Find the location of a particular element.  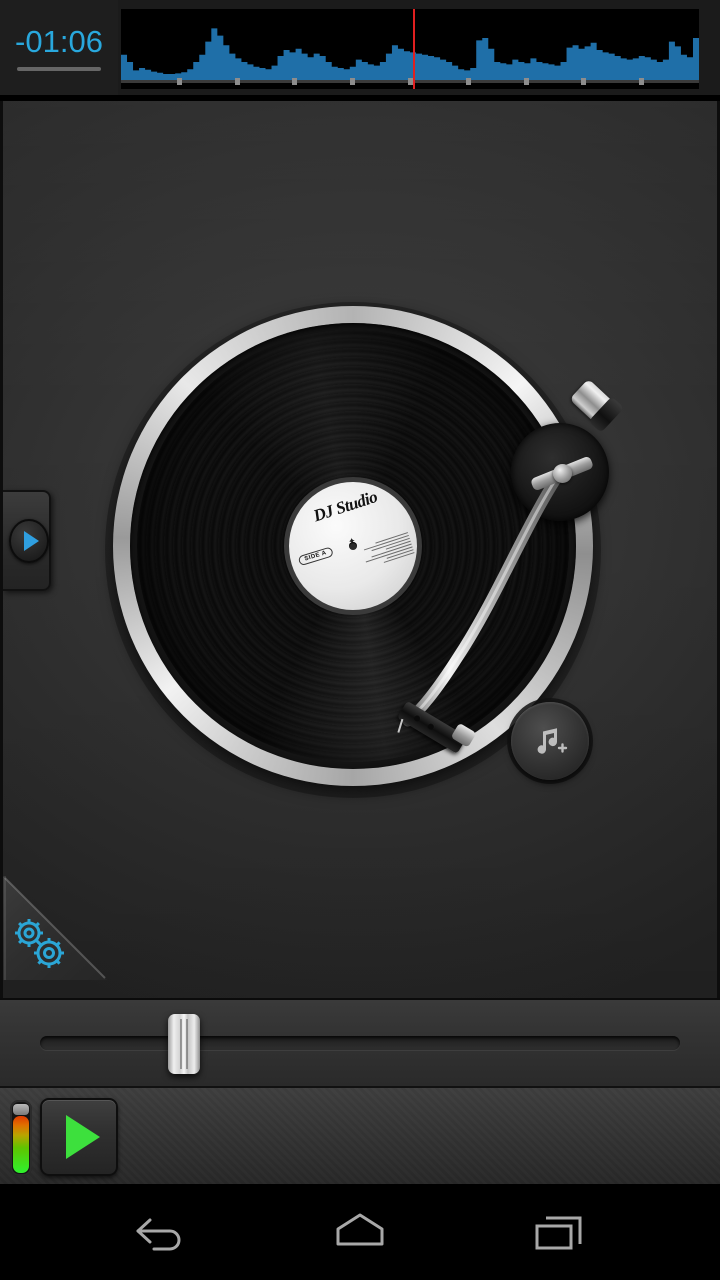

waveform-playhead is located at coordinates (413, 49).